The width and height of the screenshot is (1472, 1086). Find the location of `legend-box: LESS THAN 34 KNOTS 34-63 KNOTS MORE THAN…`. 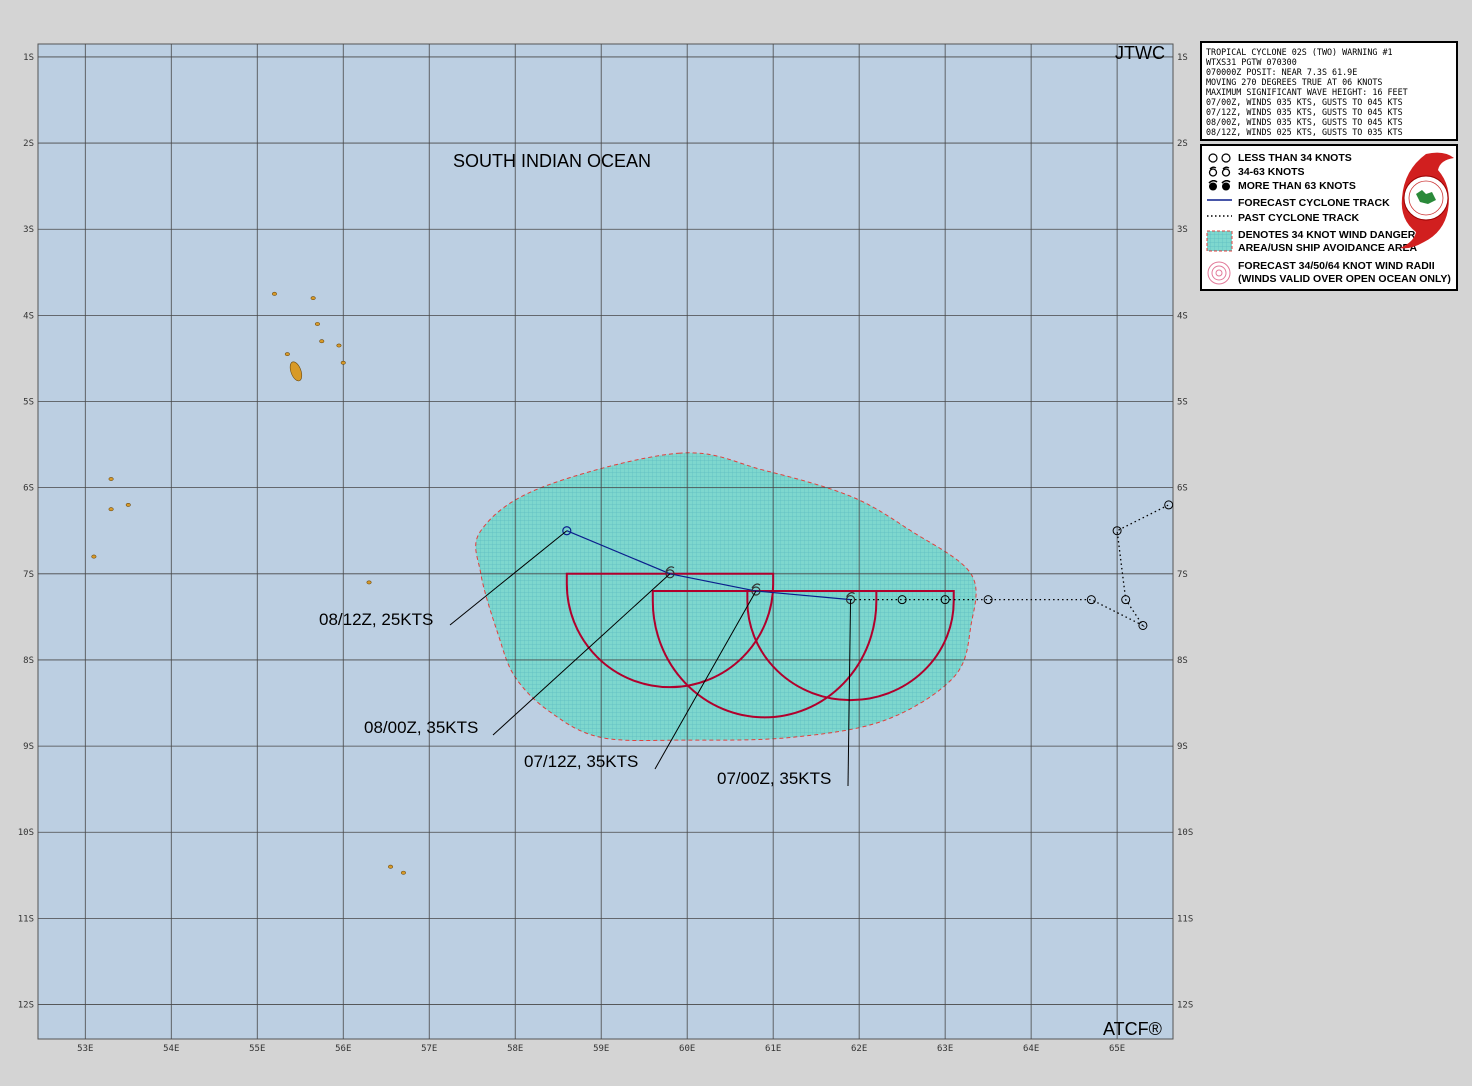

legend-box: LESS THAN 34 KNOTS 34-63 KNOTS MORE THAN… is located at coordinates (1329, 217).